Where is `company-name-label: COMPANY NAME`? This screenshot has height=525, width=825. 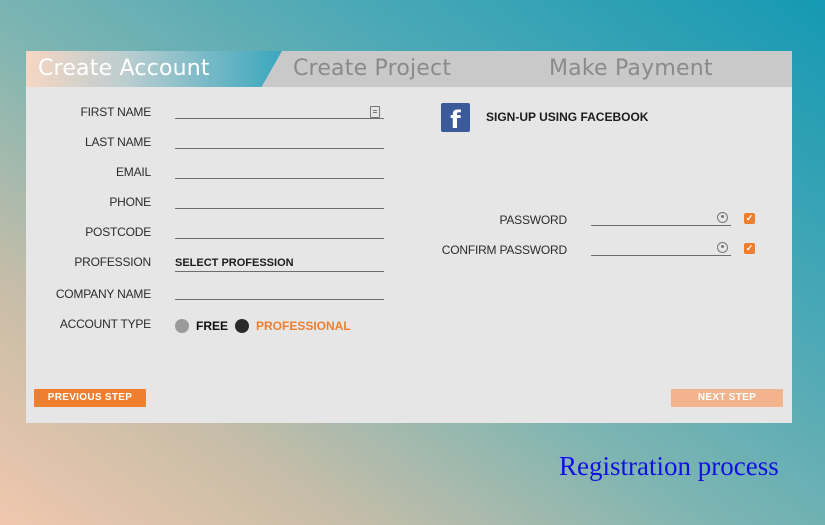
company-name-label: COMPANY NAME is located at coordinates (103, 294).